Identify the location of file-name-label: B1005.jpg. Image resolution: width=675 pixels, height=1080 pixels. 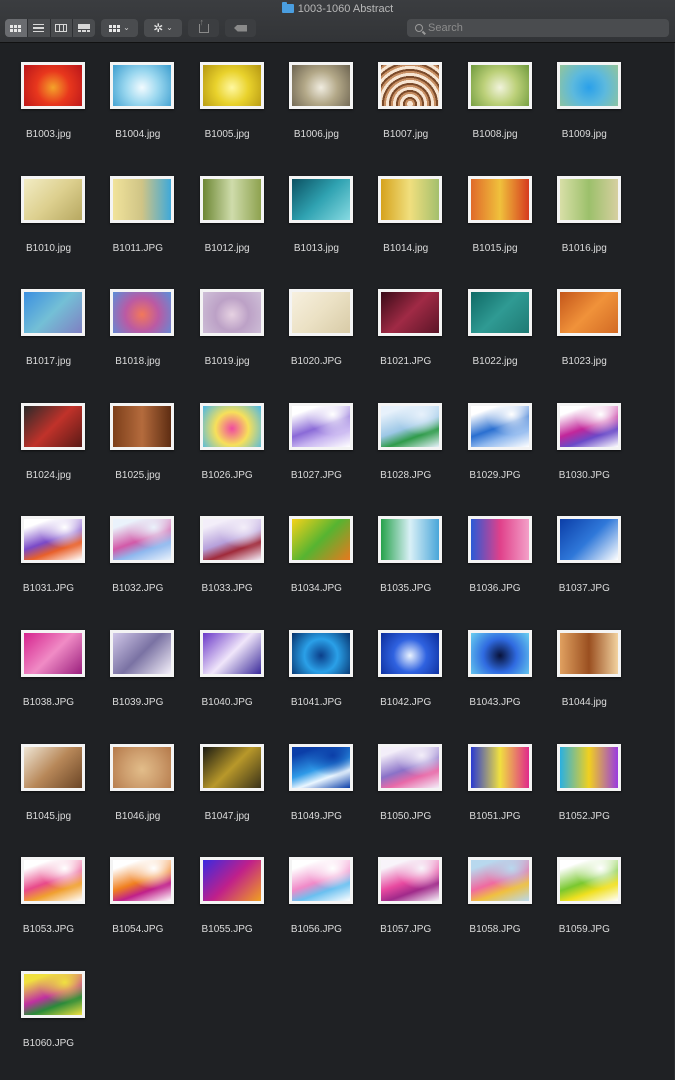
(227, 134).